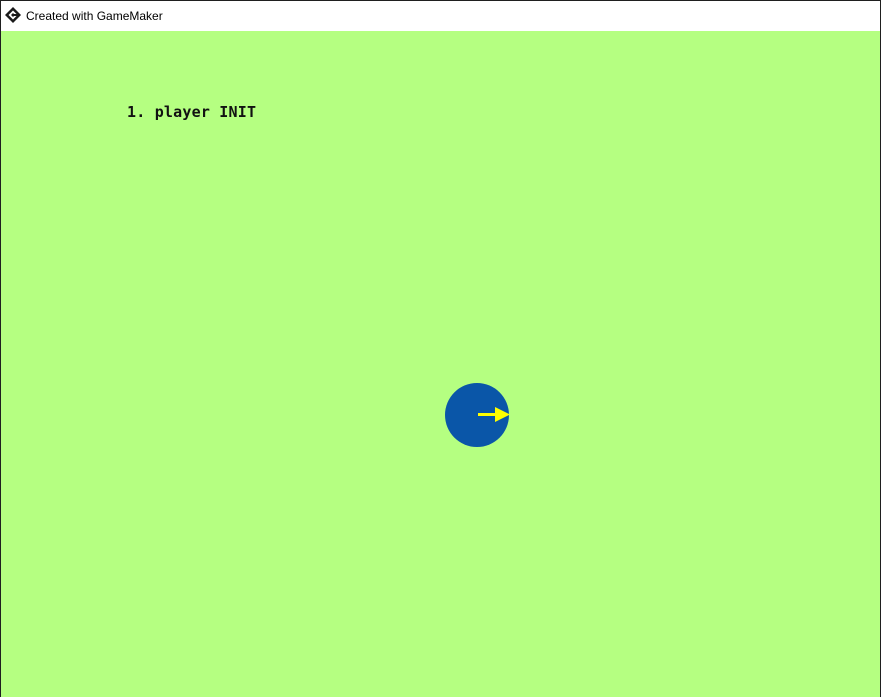 This screenshot has height=697, width=881. I want to click on direction-arrow-shaft, so click(487, 414).